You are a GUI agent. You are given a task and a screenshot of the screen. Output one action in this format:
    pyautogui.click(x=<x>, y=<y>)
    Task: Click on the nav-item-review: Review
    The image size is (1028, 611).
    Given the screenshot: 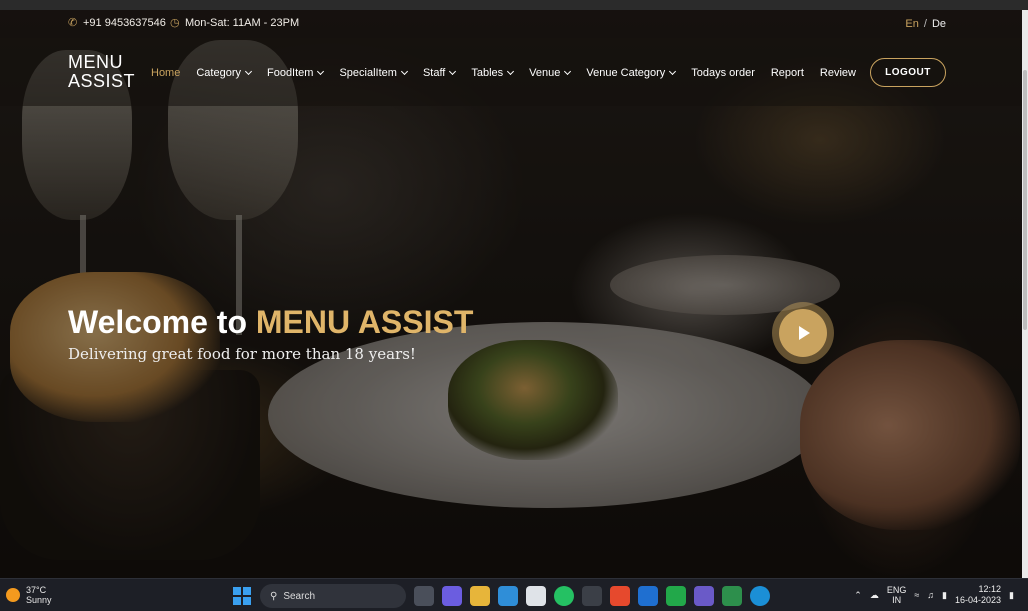 What is the action you would take?
    pyautogui.click(x=838, y=73)
    